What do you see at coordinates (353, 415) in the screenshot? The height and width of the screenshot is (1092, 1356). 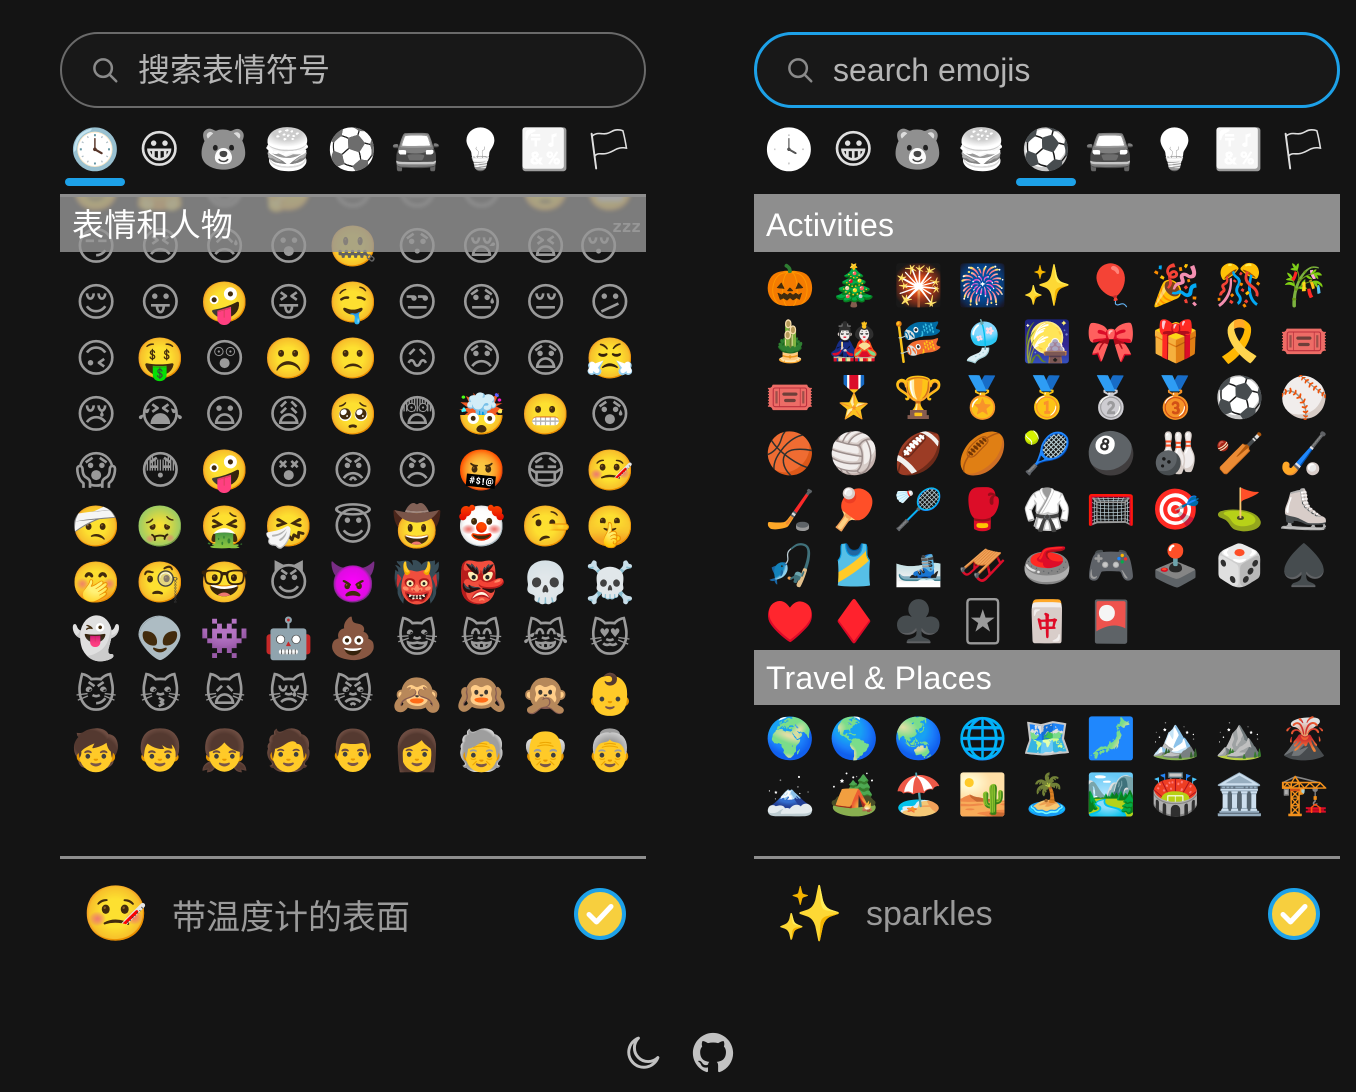 I see `emoji-cell: 🥺` at bounding box center [353, 415].